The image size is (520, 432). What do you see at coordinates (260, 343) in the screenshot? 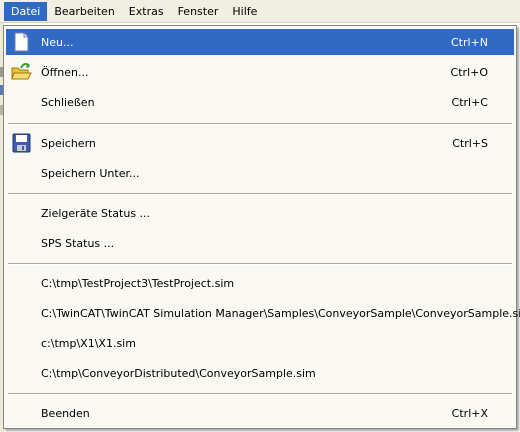
I see `menu-item-recent-file: c:\tmp\X1\X1.sim` at bounding box center [260, 343].